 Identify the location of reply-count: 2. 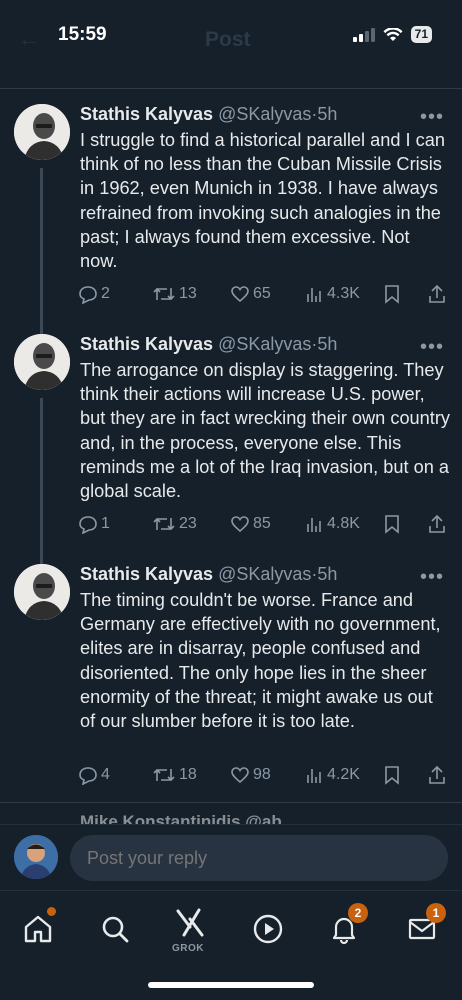
(105, 293).